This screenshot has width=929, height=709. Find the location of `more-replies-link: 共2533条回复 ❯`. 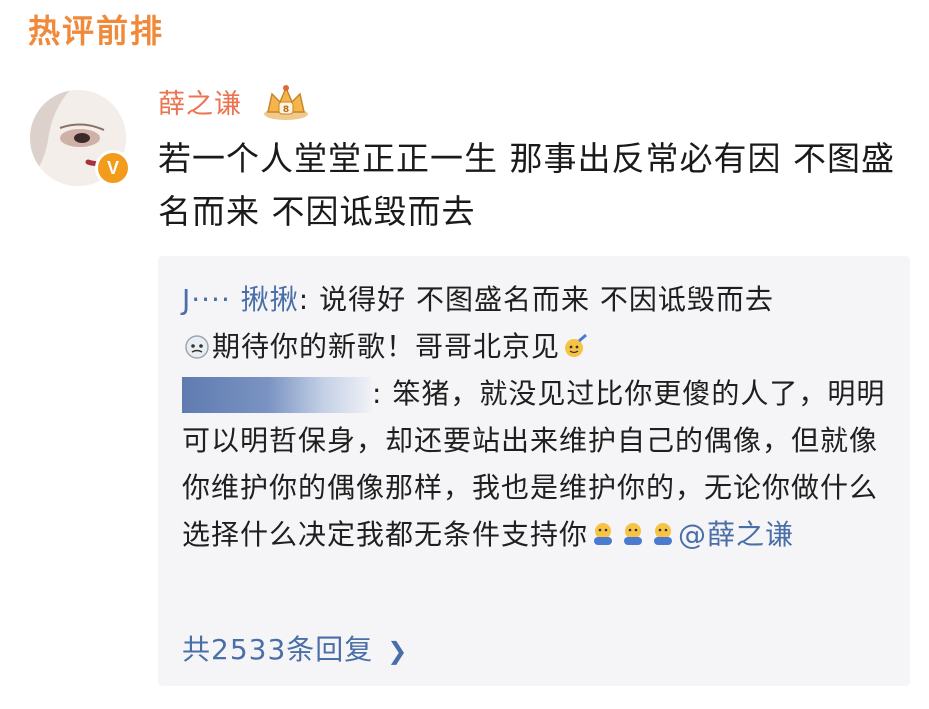

more-replies-link: 共2533条回复 ❯ is located at coordinates (295, 648).